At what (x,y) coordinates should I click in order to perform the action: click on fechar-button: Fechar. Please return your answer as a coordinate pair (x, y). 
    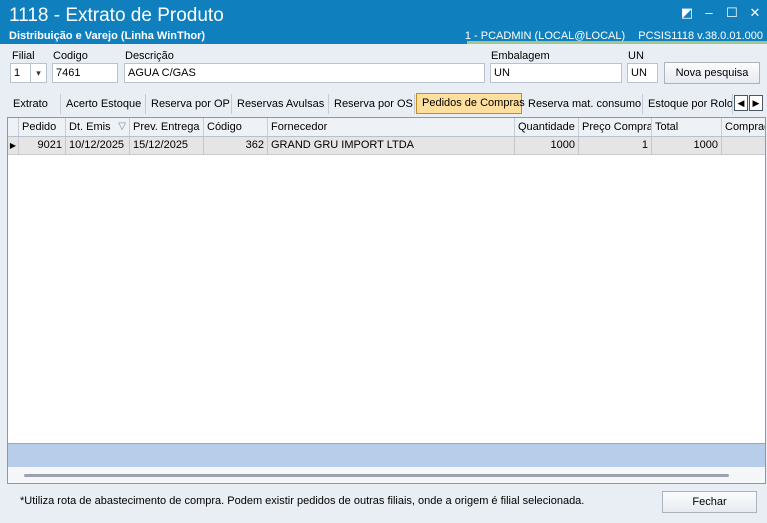
    Looking at the image, I should click on (709, 502).